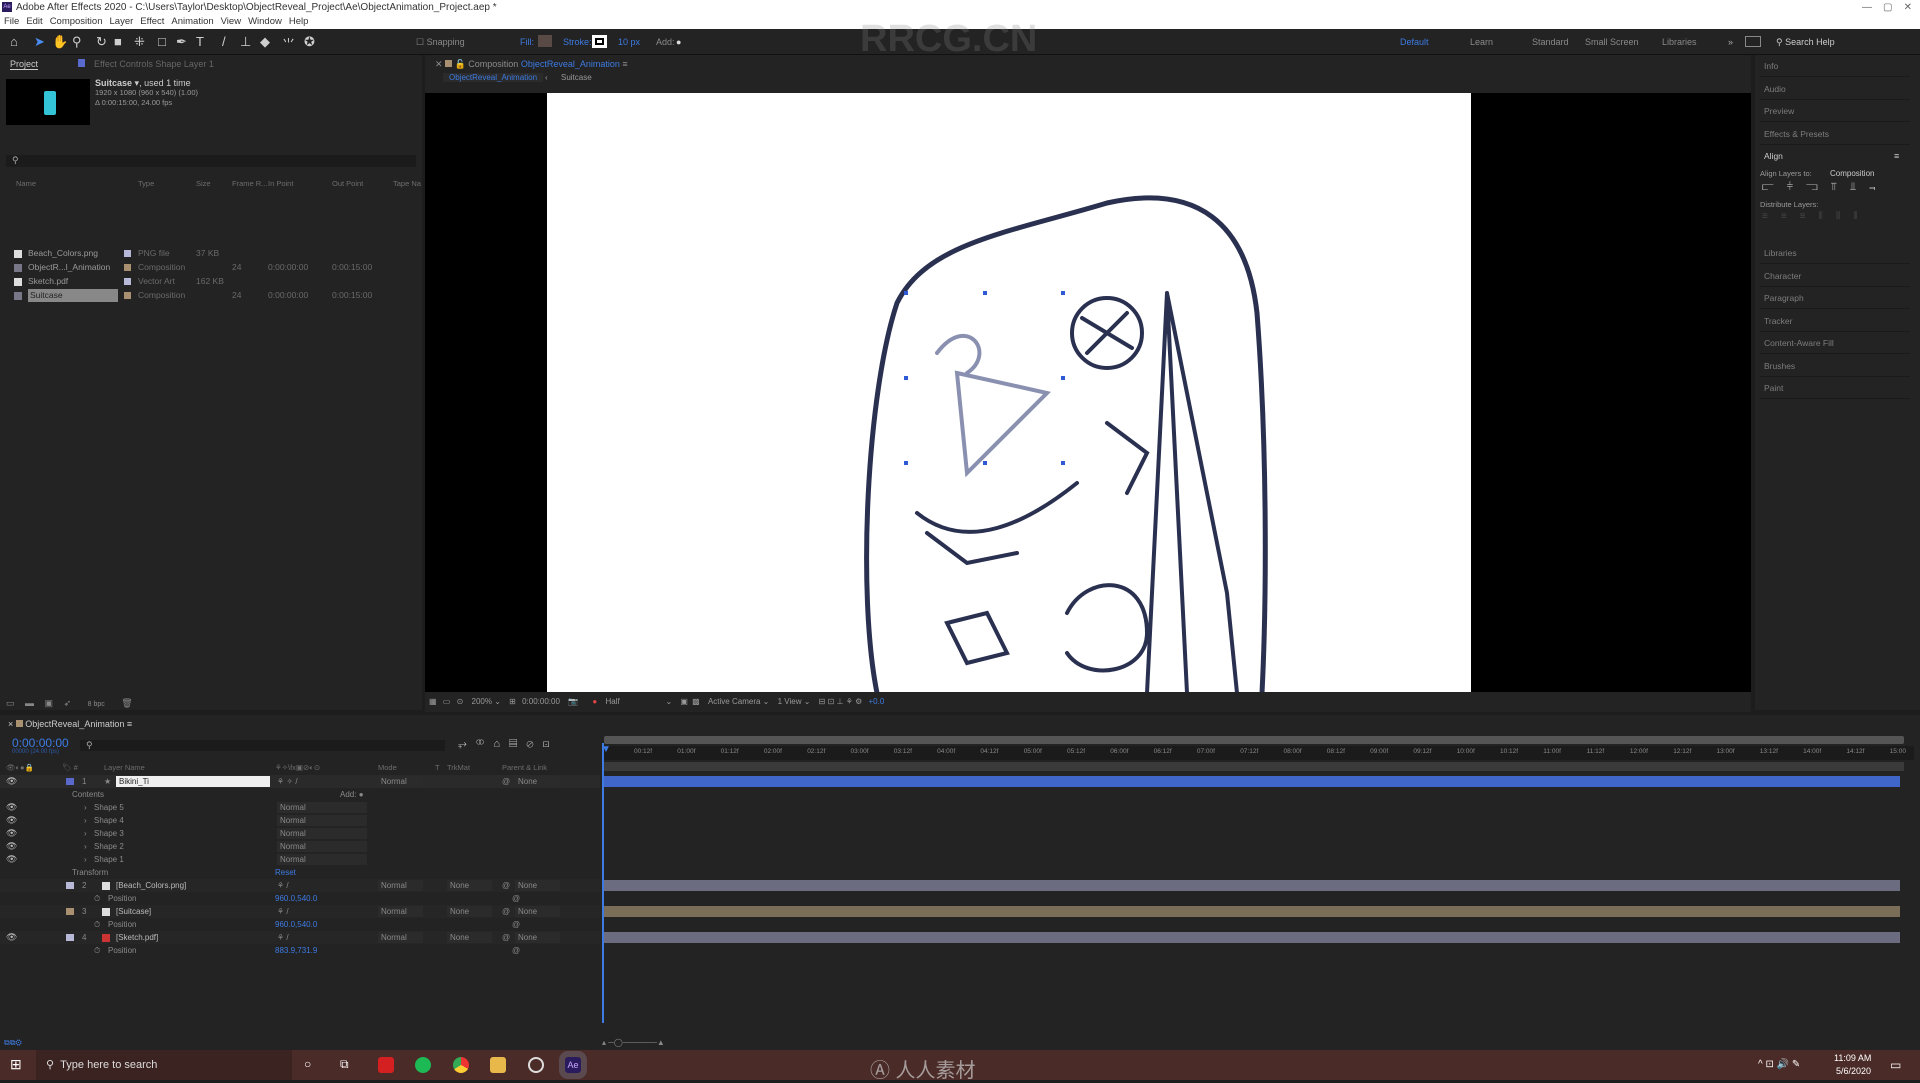  Describe the element at coordinates (1550, 42) in the screenshot. I see `workspace-standard: Standard` at that location.